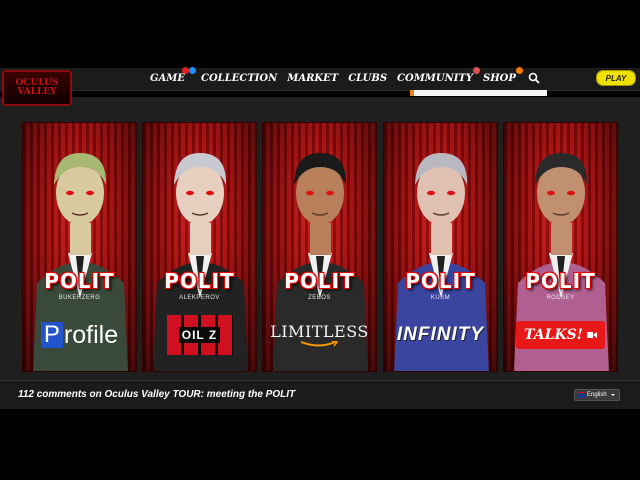 This screenshot has height=480, width=640. I want to click on brand-area: INFINITY, so click(440, 335).